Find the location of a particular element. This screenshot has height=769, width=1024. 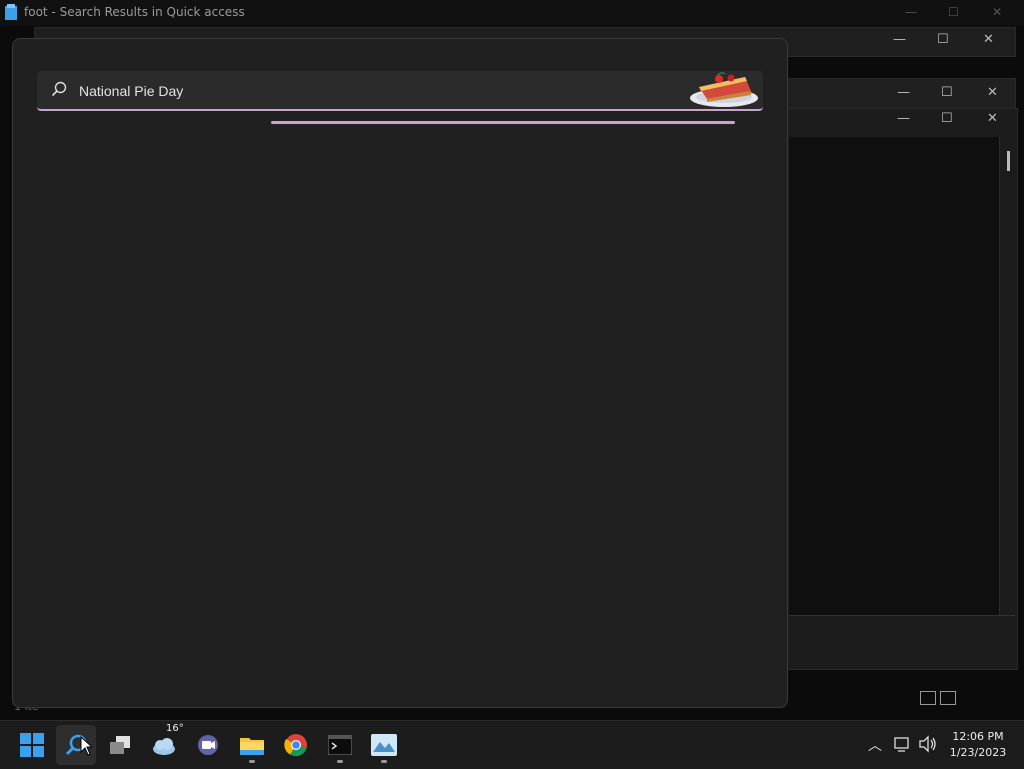

window-content-area is located at coordinates (894, 376).